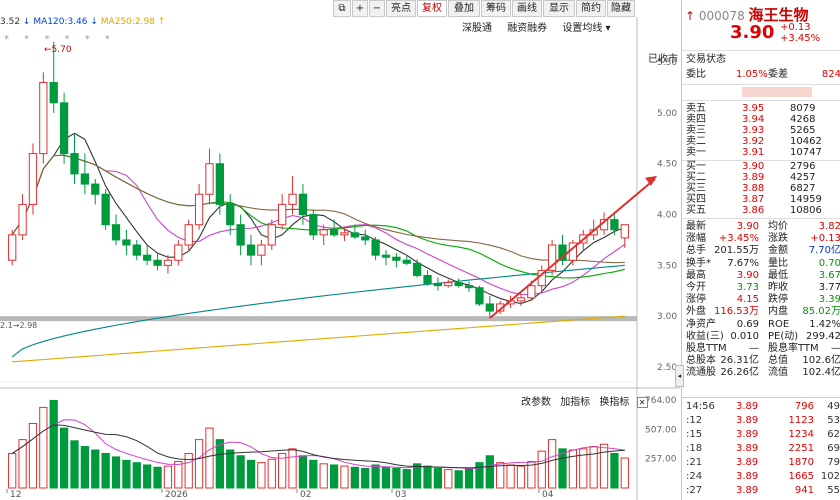 This screenshot has width=840, height=500. What do you see at coordinates (753, 152) in the screenshot?
I see `sell-level-price: 3.91` at bounding box center [753, 152].